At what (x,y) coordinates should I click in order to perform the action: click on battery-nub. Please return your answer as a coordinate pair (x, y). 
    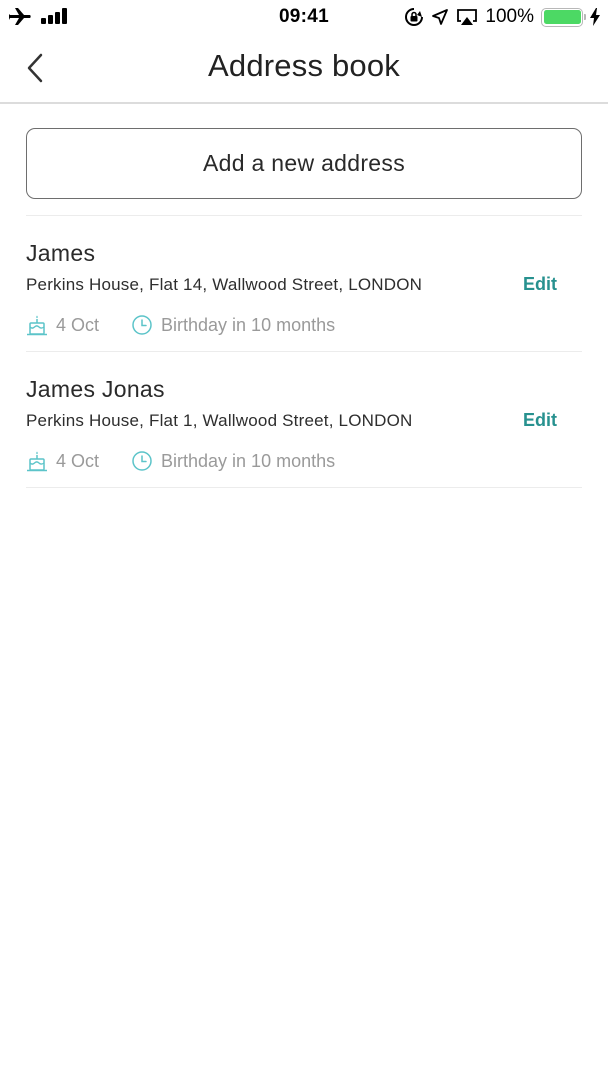
    Looking at the image, I should click on (585, 16).